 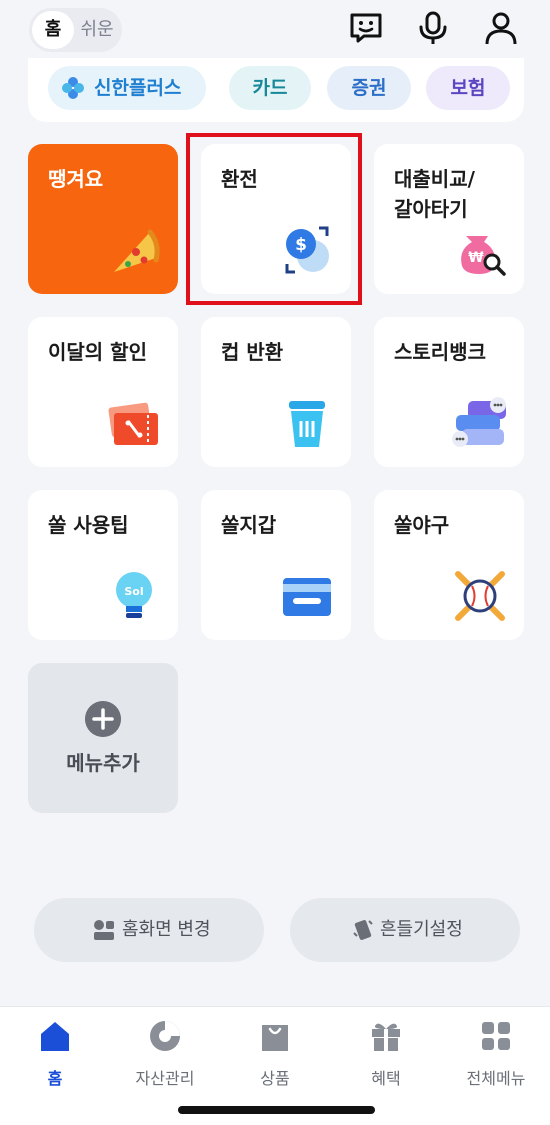 What do you see at coordinates (165, 1036) in the screenshot?
I see `pie-chart-icon` at bounding box center [165, 1036].